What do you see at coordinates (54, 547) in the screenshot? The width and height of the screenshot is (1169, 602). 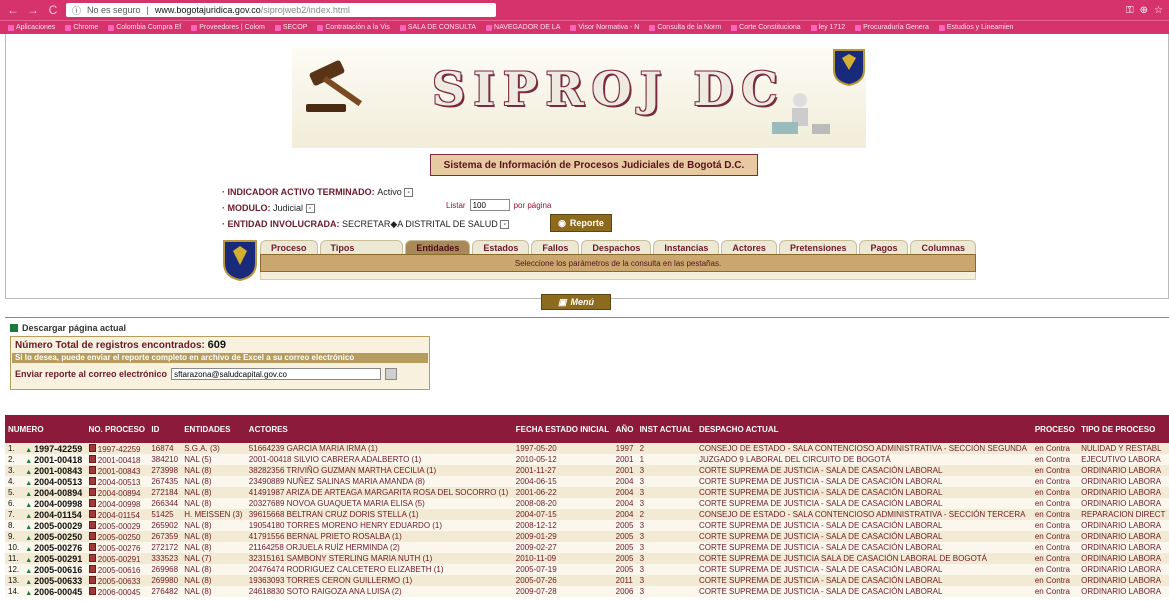 I see `cell-numero: ▲ 2005-00276` at bounding box center [54, 547].